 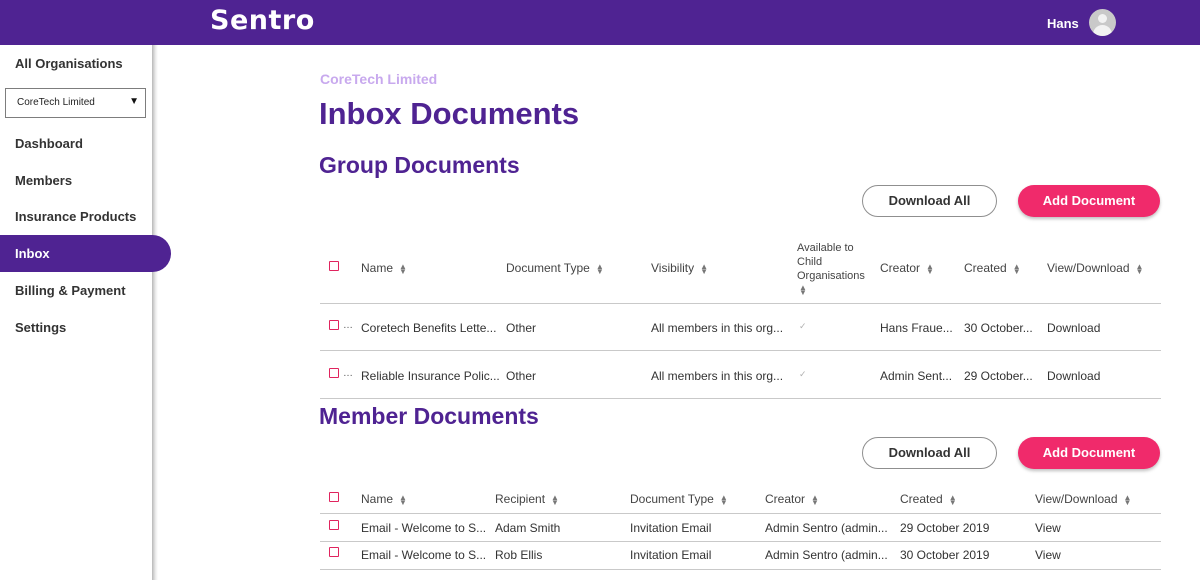 What do you see at coordinates (449, 113) in the screenshot?
I see `page-title: Inbox Documents` at bounding box center [449, 113].